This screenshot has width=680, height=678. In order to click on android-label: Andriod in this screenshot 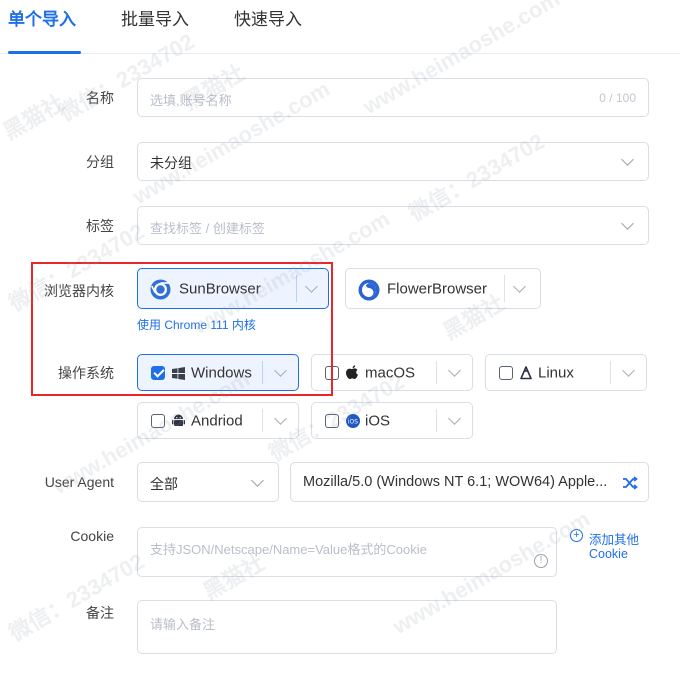, I will do `click(217, 420)`.